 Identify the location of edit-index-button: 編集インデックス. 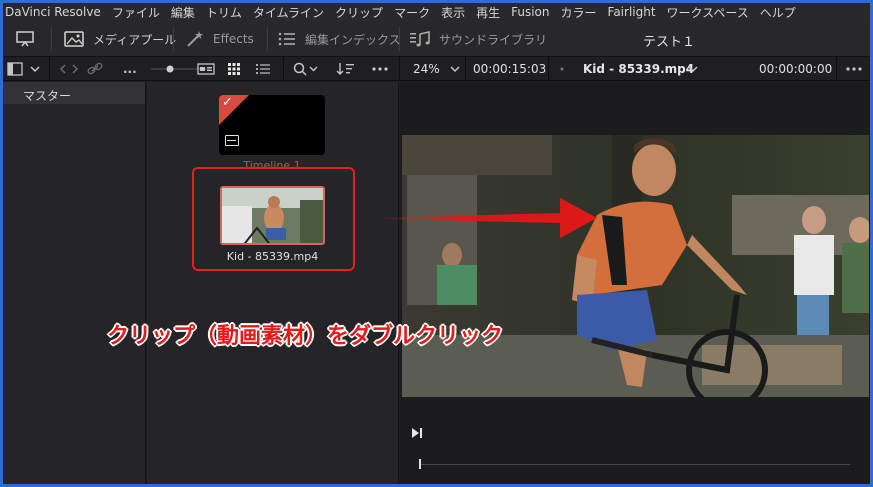
(339, 39).